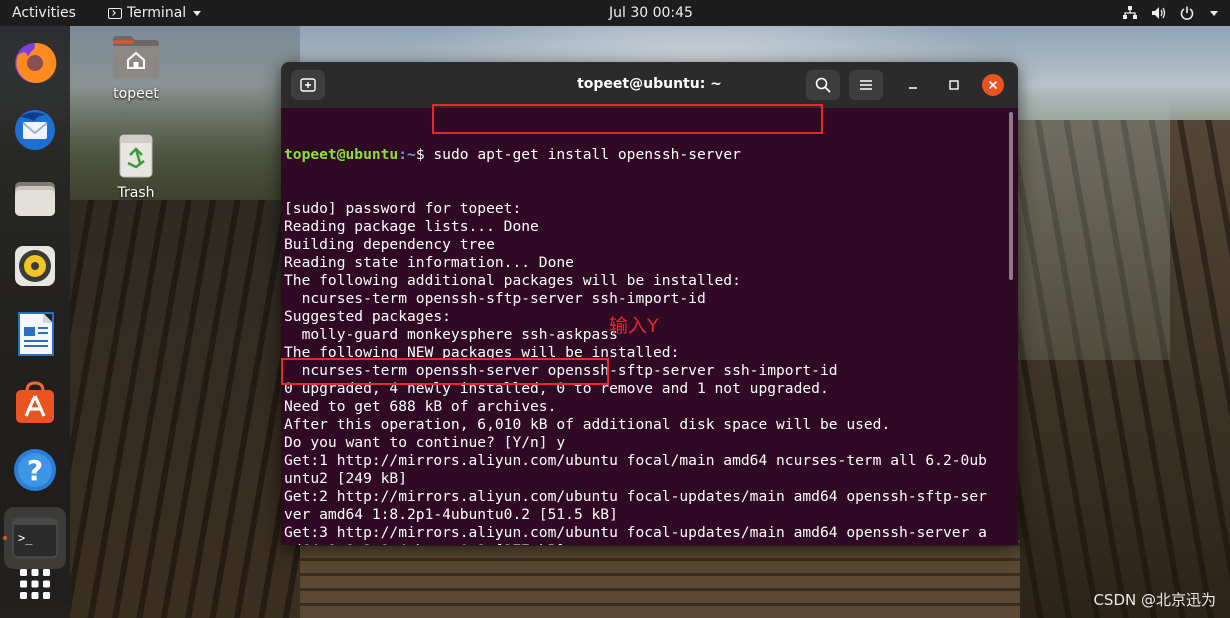 This screenshot has width=1230, height=618. I want to click on watermark: CSDN @北京迅为, so click(1154, 600).